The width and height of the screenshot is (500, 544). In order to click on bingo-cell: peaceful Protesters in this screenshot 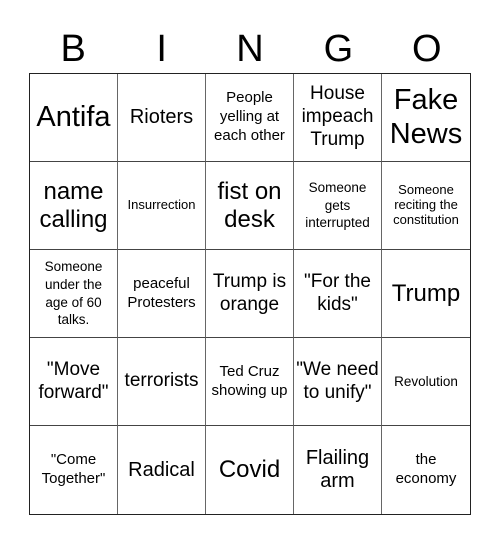, I will do `click(162, 294)`.